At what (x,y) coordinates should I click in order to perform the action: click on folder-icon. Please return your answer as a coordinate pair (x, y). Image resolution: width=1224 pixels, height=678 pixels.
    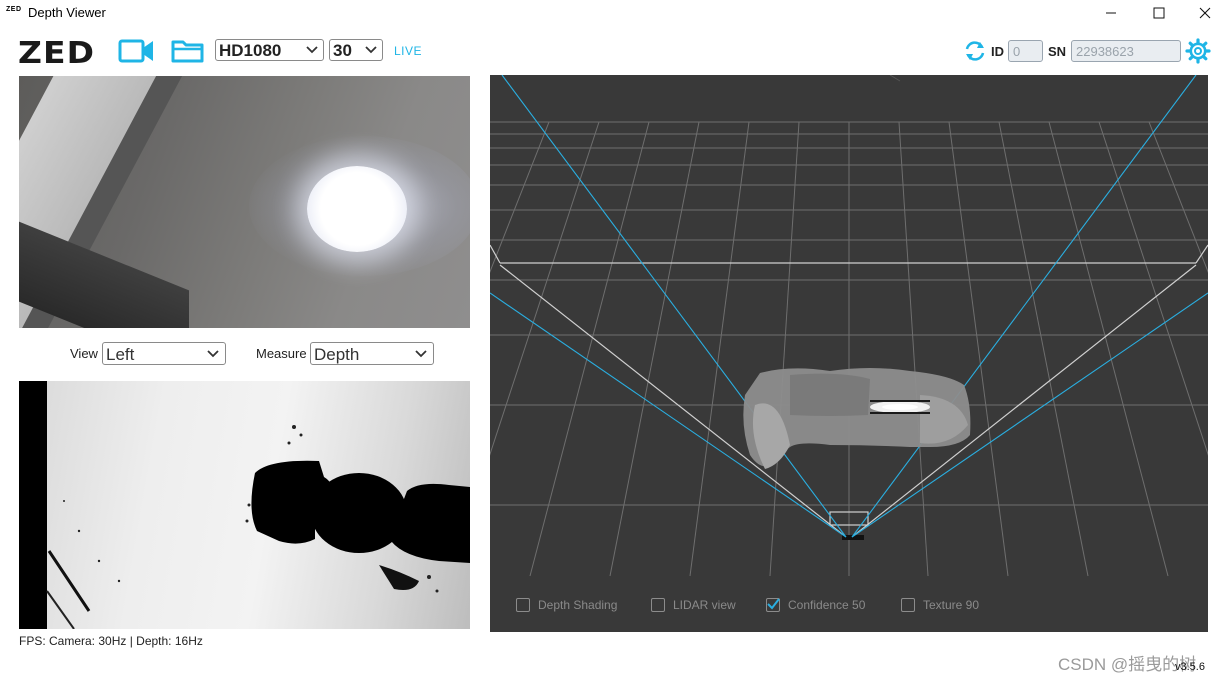
    Looking at the image, I should click on (187, 51).